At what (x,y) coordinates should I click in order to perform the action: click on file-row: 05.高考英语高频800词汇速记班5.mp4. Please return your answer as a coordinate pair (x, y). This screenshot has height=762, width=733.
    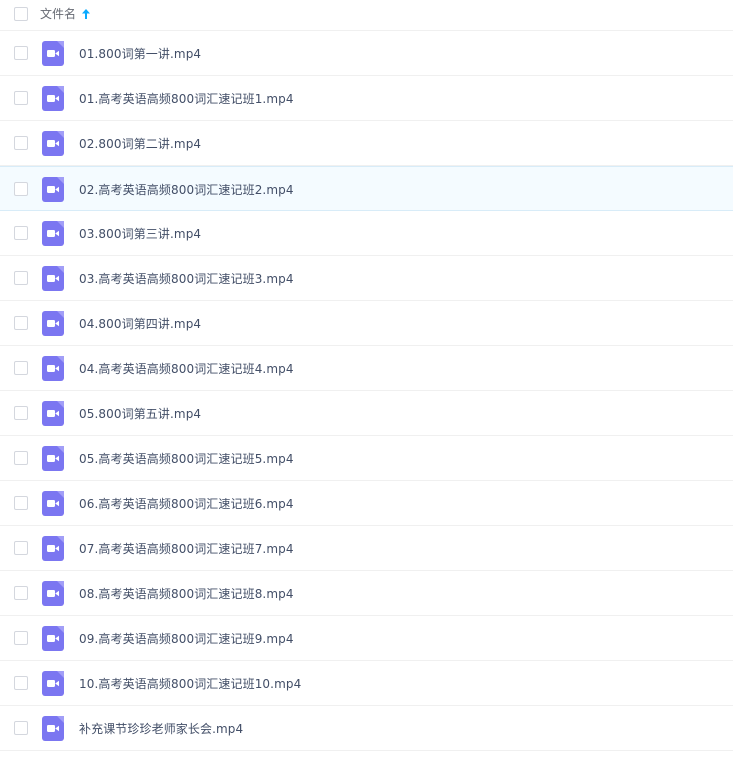
    Looking at the image, I should click on (366, 458).